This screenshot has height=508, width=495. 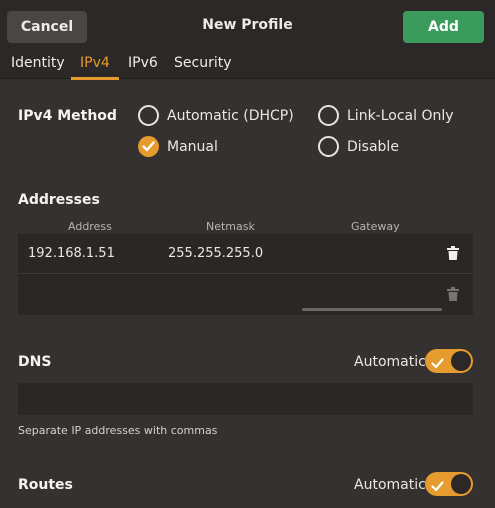 I want to click on tab-security: Security, so click(x=203, y=67).